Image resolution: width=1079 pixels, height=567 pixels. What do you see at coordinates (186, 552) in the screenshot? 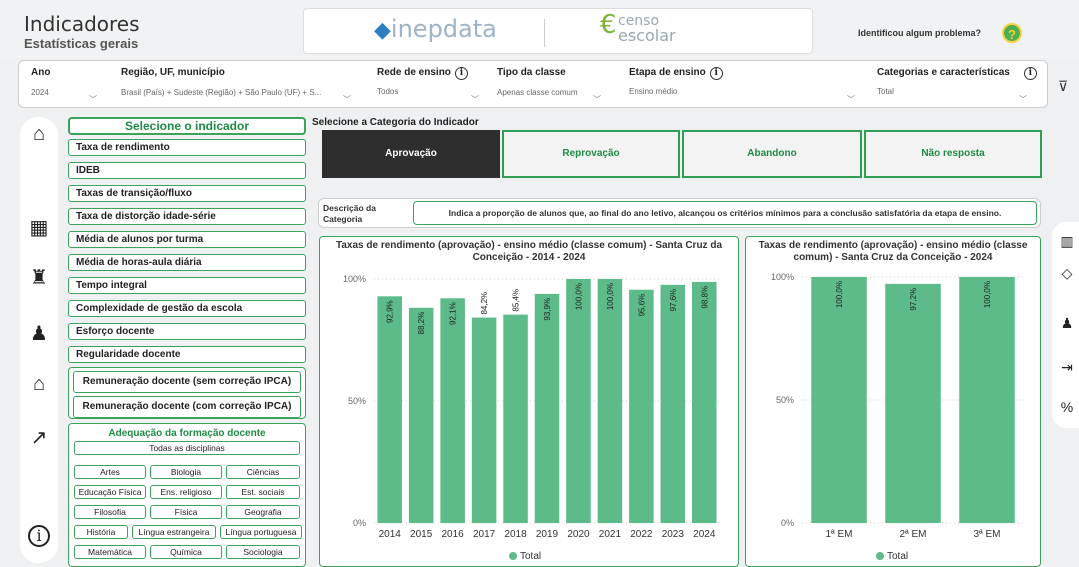
I see `chip-quimica: Química` at bounding box center [186, 552].